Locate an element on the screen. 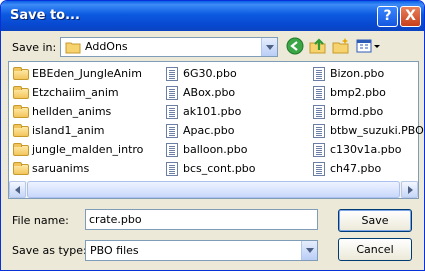  new-folder-icon is located at coordinates (341, 46).